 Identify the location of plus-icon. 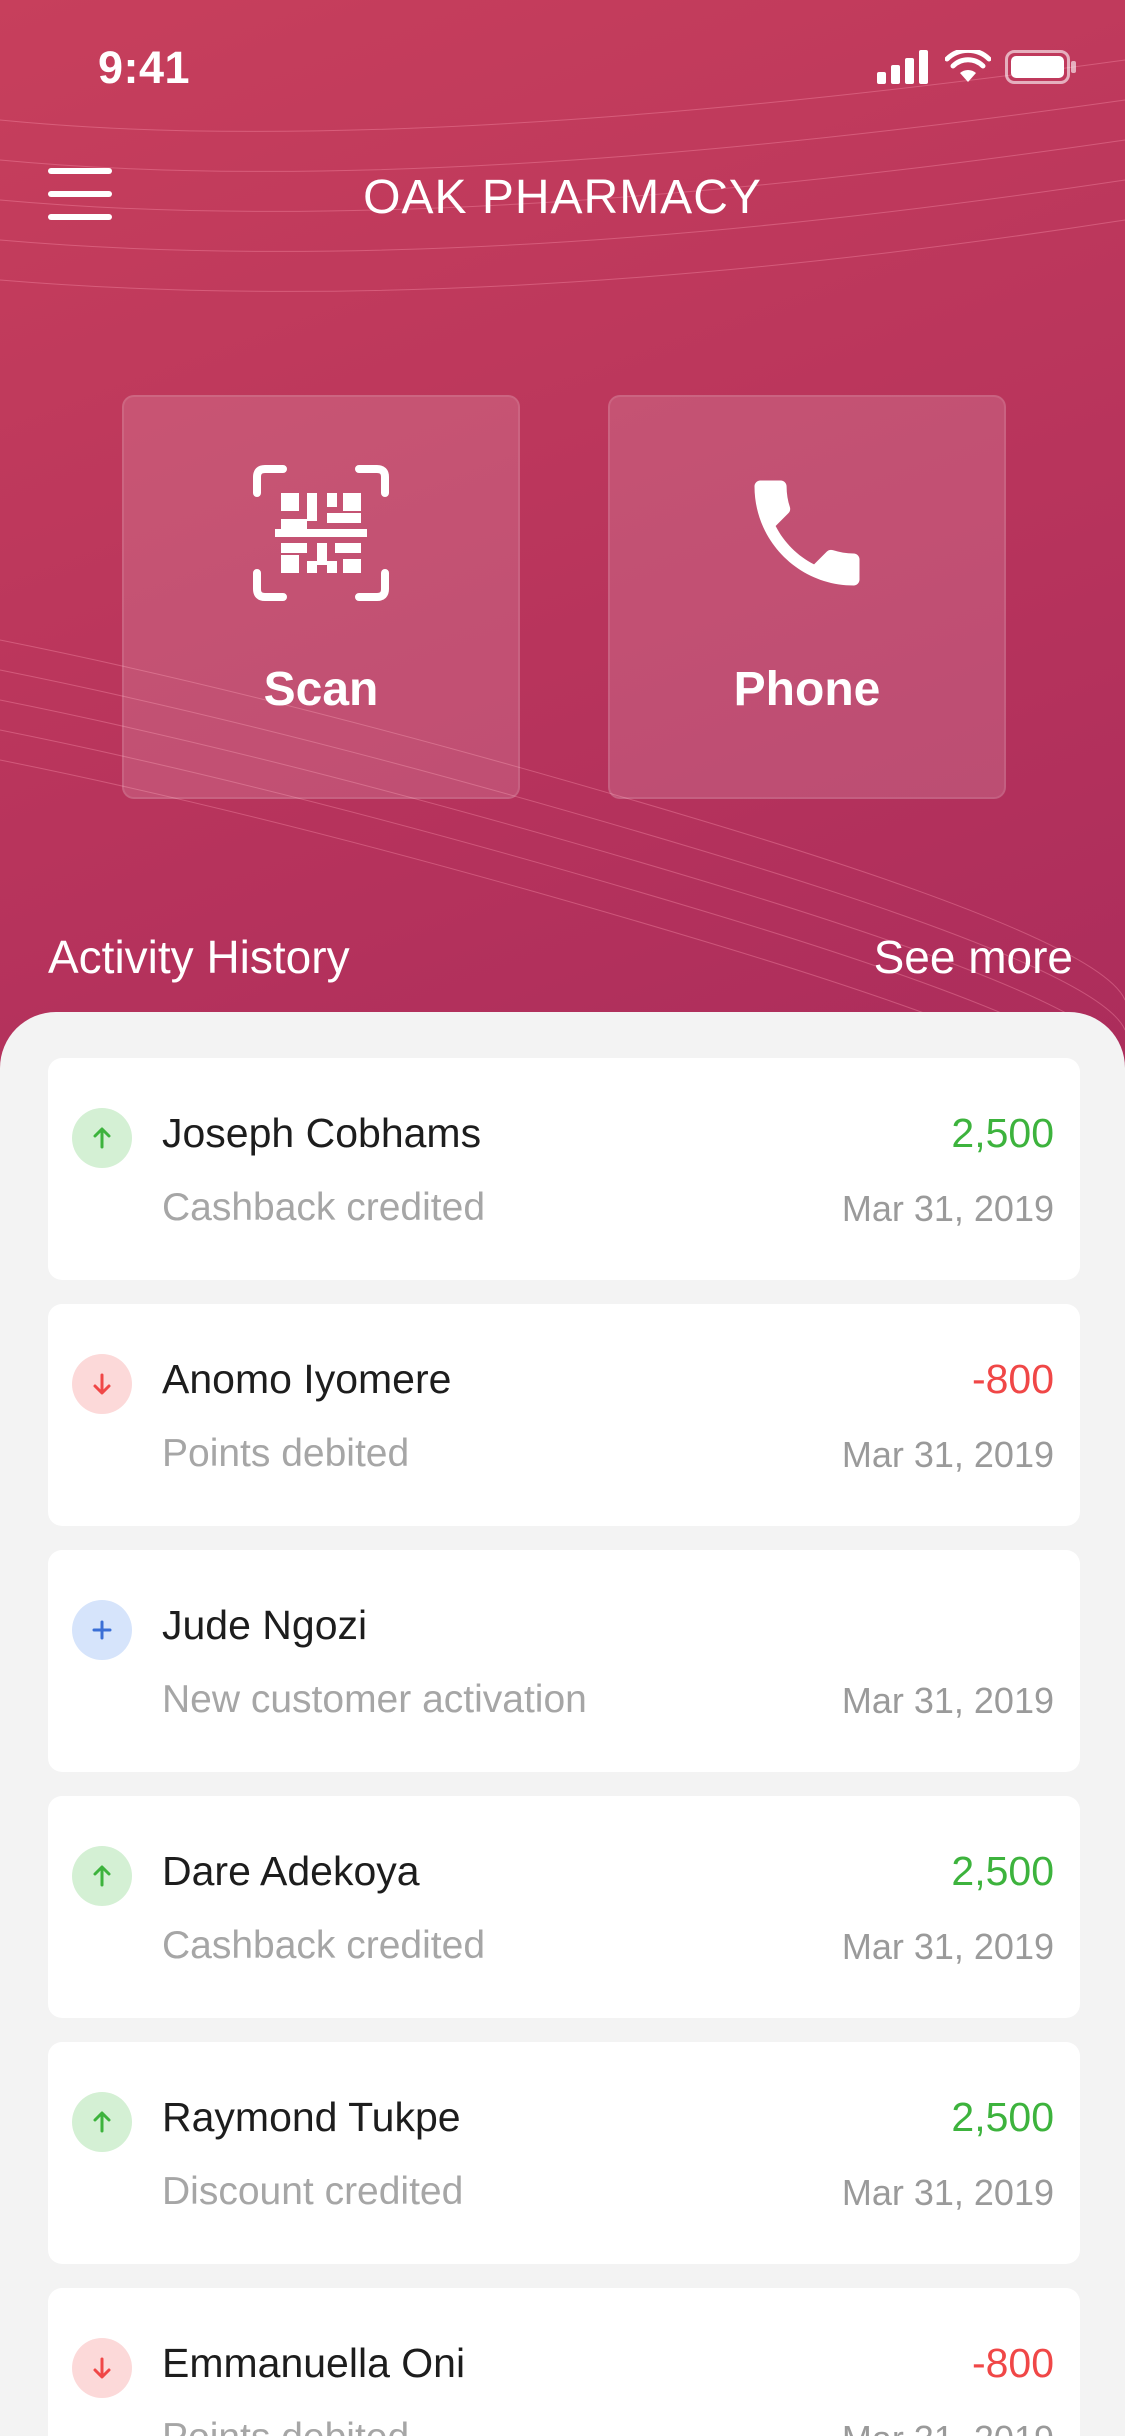
(102, 1630).